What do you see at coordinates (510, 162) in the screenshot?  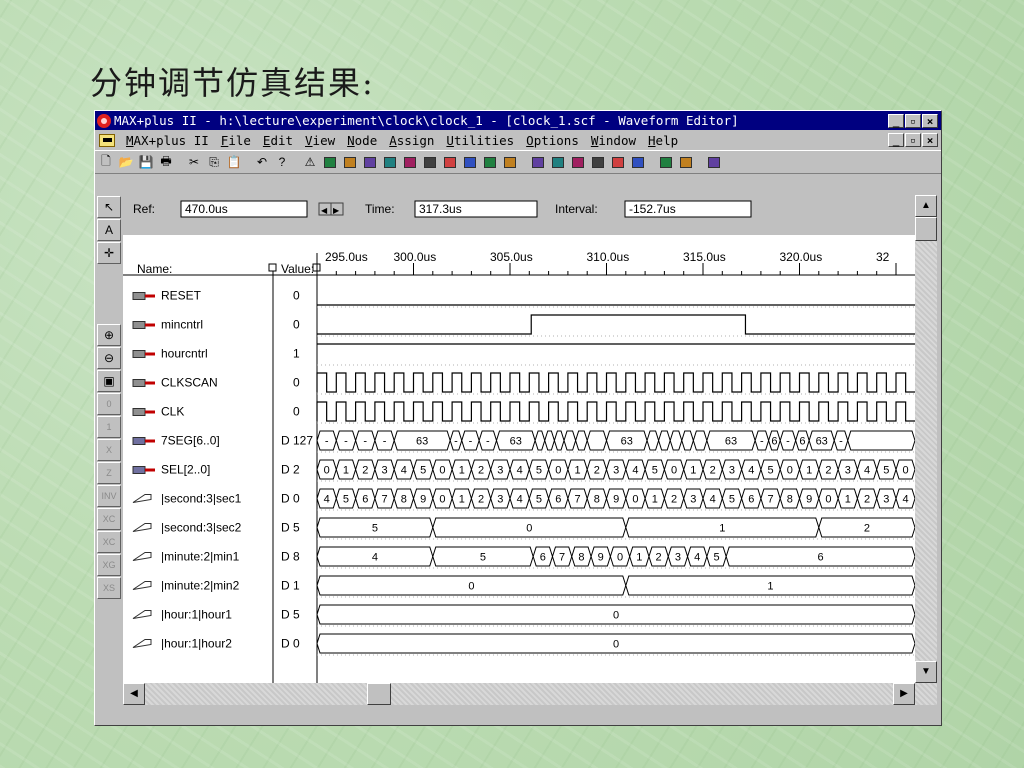 I see `timing-analyzer-icon` at bounding box center [510, 162].